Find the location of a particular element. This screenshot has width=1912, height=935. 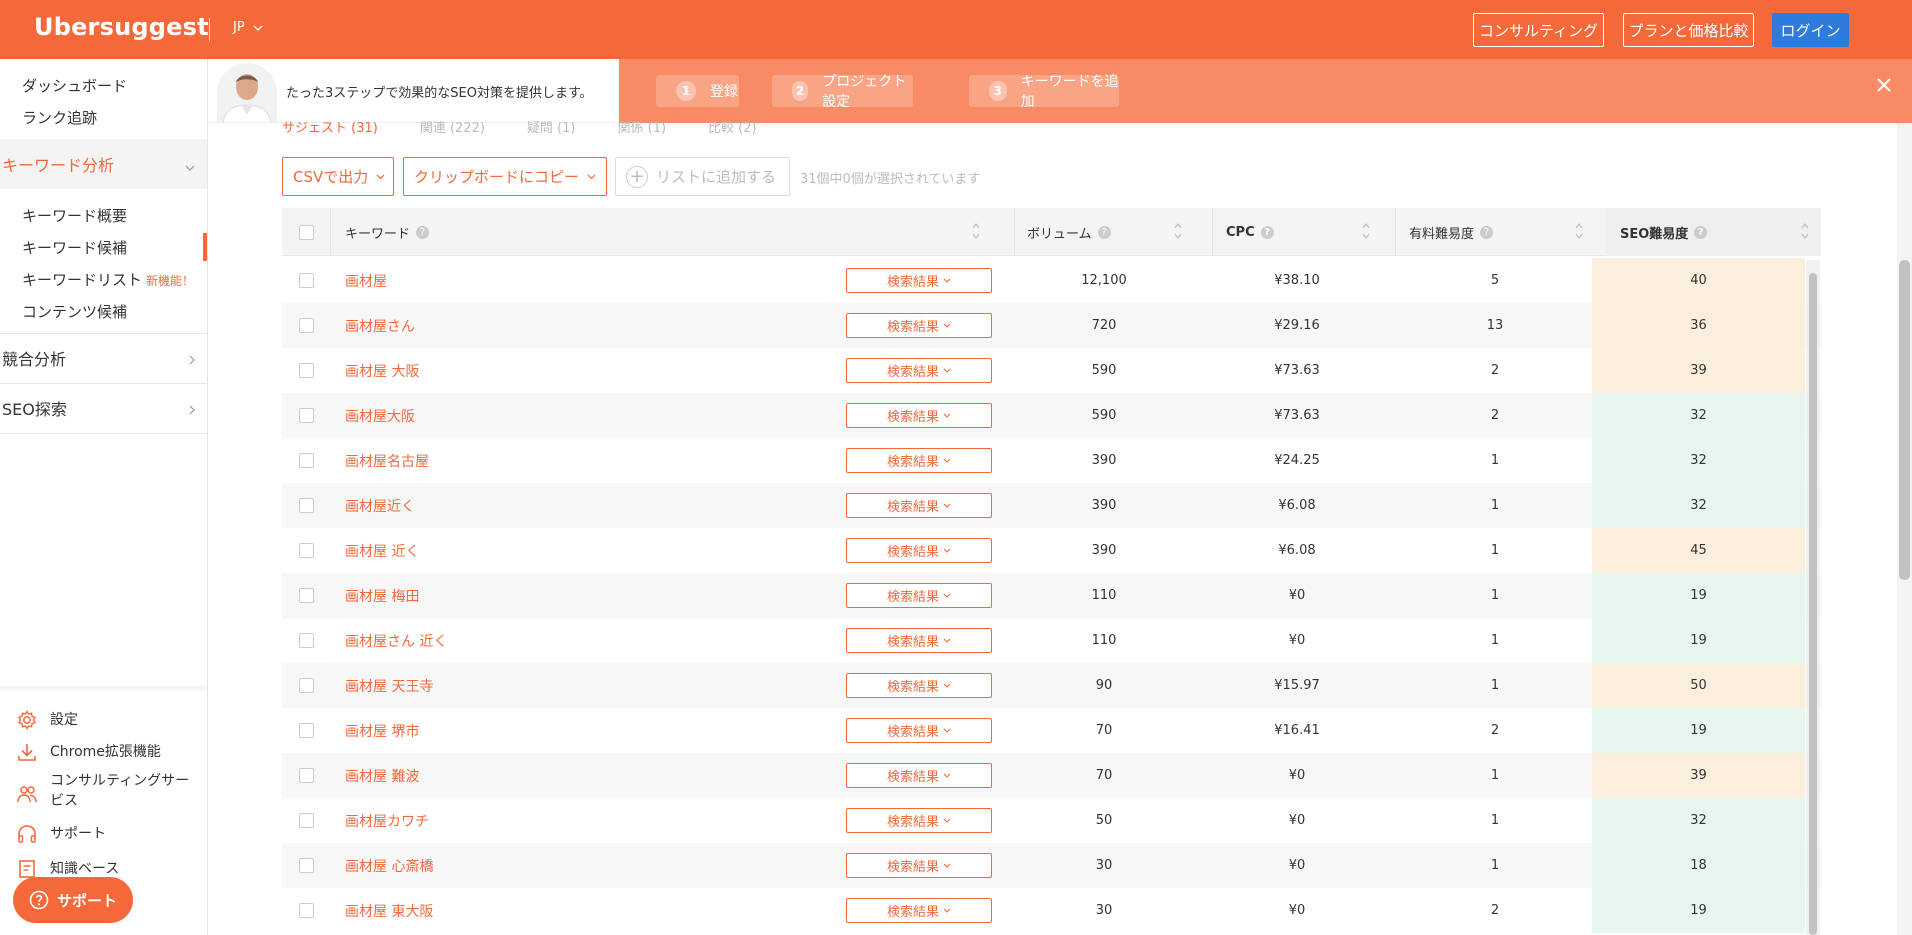

tab-related: 関連 (222) is located at coordinates (452, 126).